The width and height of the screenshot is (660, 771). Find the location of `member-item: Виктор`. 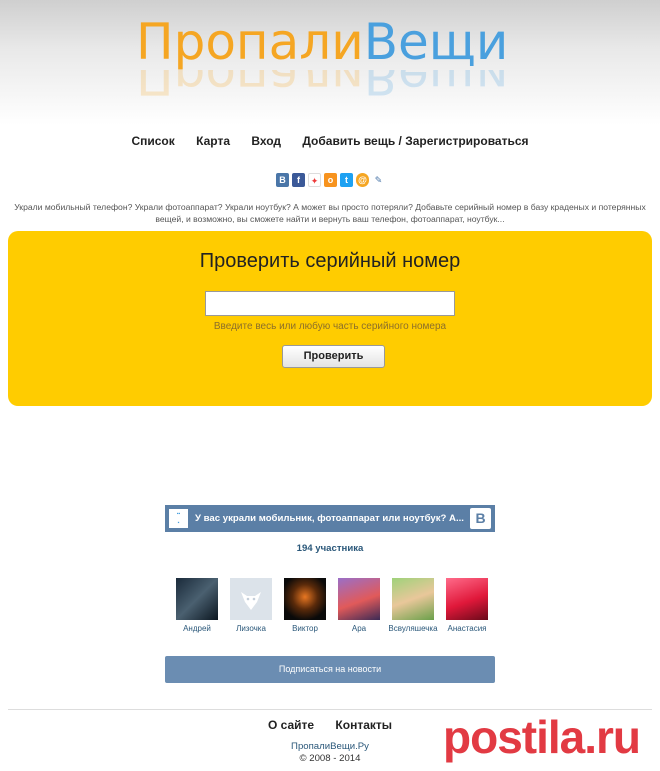

member-item: Виктор is located at coordinates (305, 605).